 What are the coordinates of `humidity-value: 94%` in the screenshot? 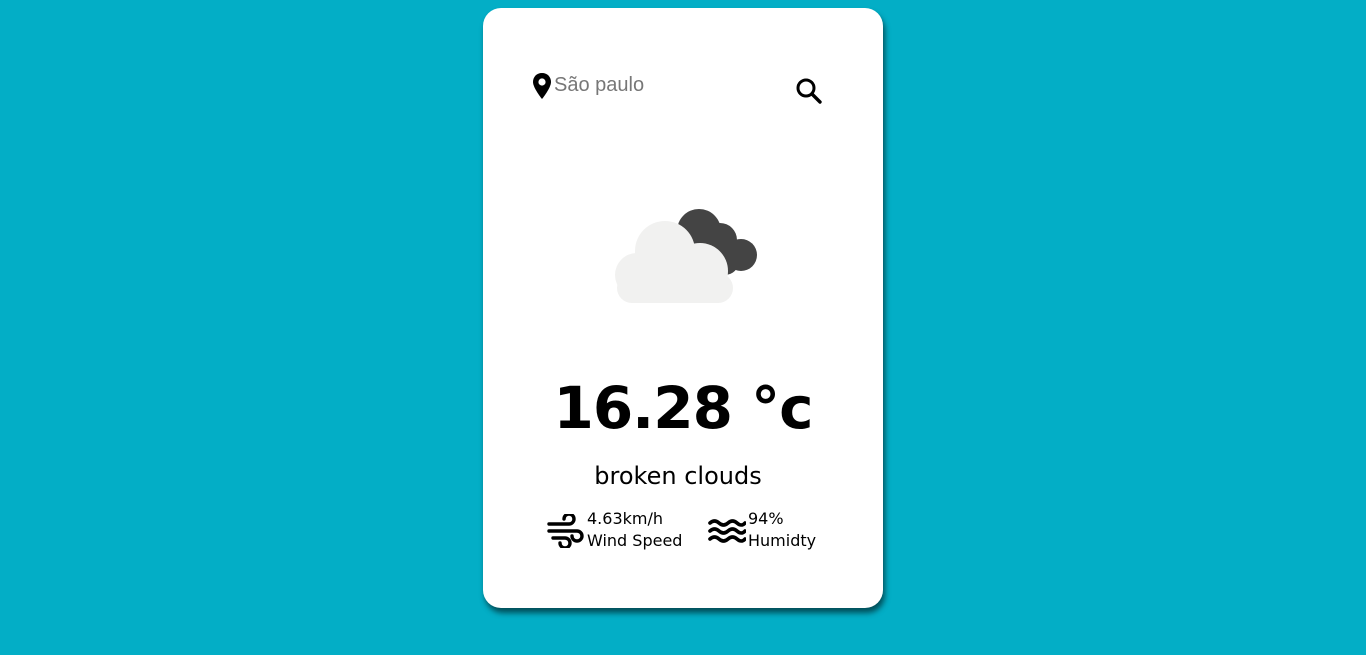 It's located at (766, 518).